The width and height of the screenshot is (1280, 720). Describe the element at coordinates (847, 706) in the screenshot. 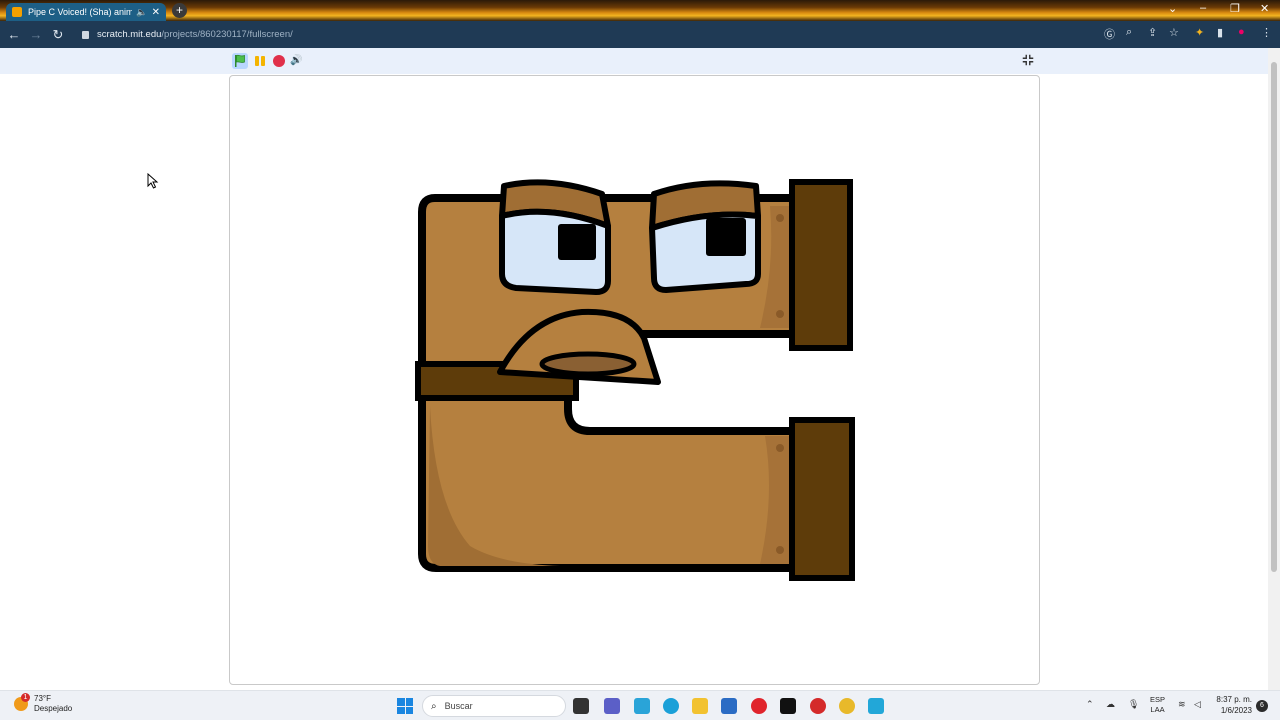

I see `chrome-icon` at that location.